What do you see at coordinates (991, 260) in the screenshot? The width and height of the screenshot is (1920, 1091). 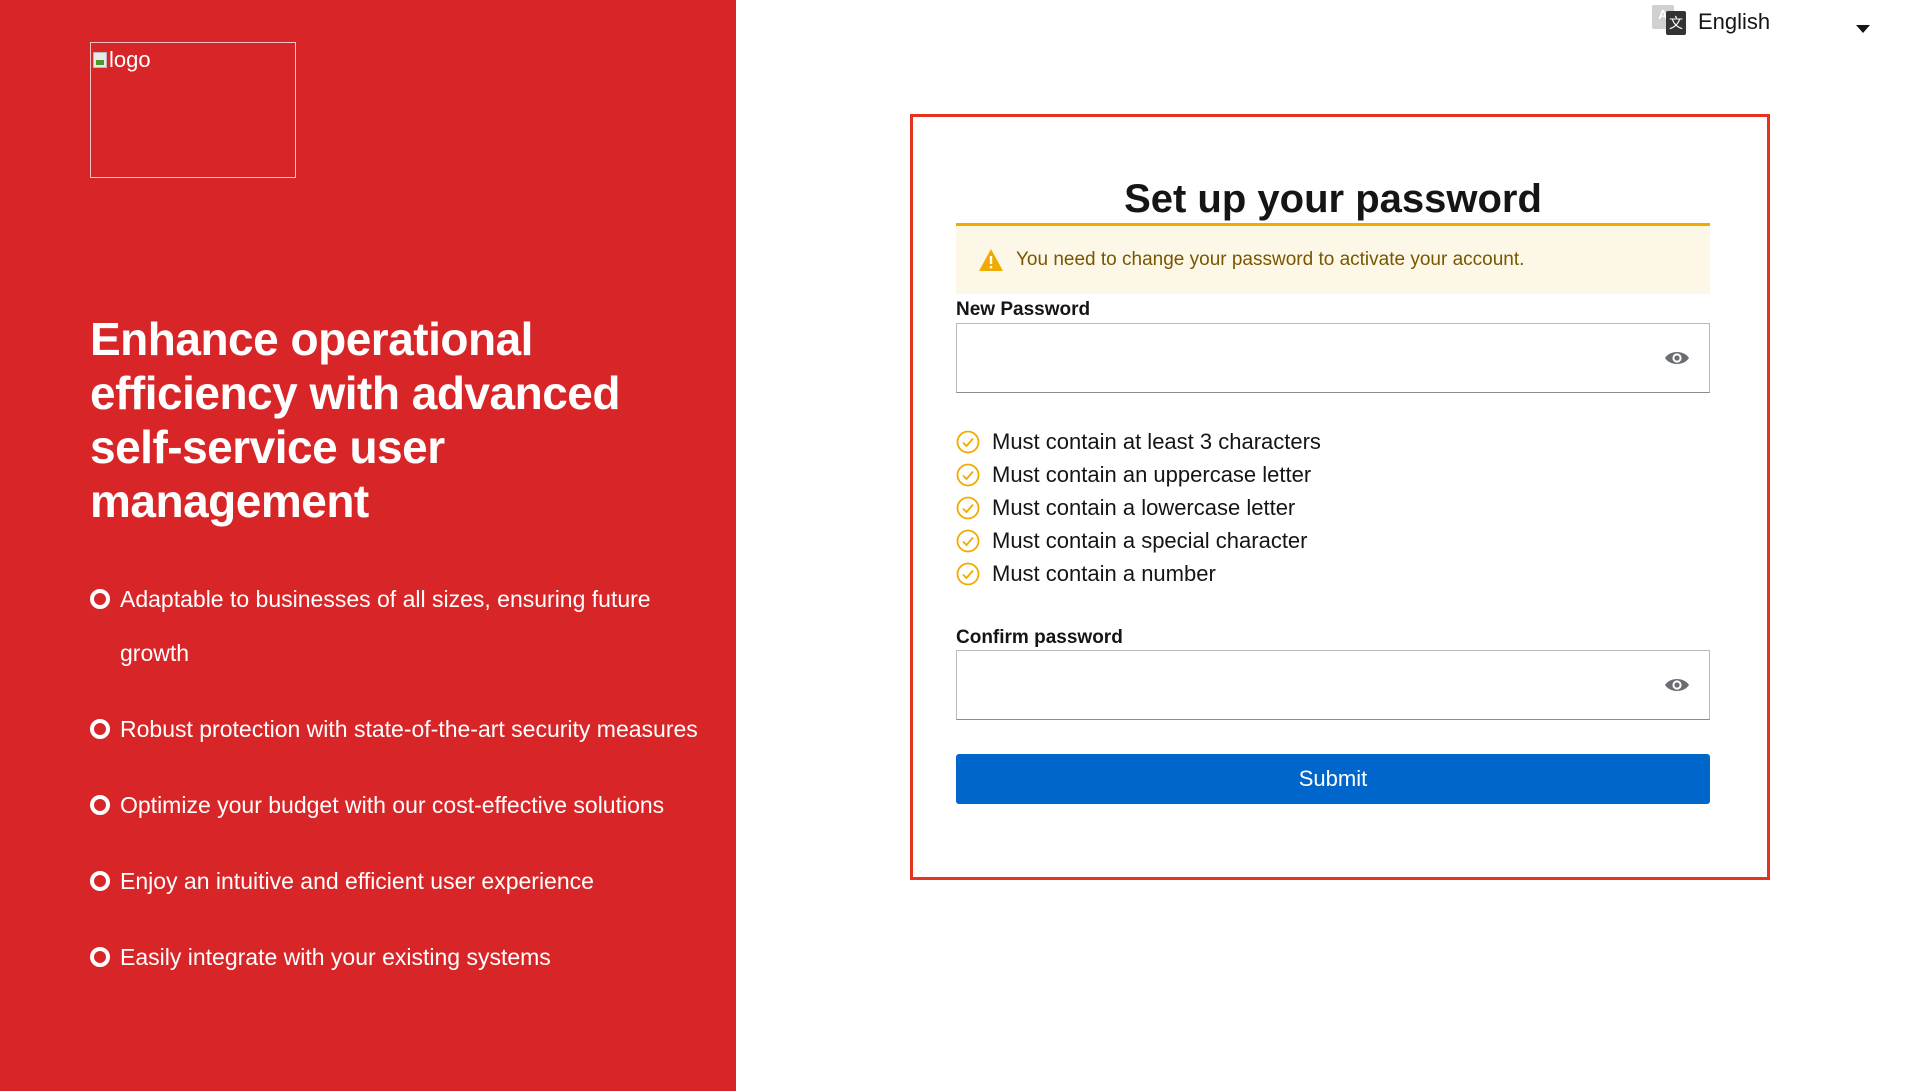 I see `warning-icon` at bounding box center [991, 260].